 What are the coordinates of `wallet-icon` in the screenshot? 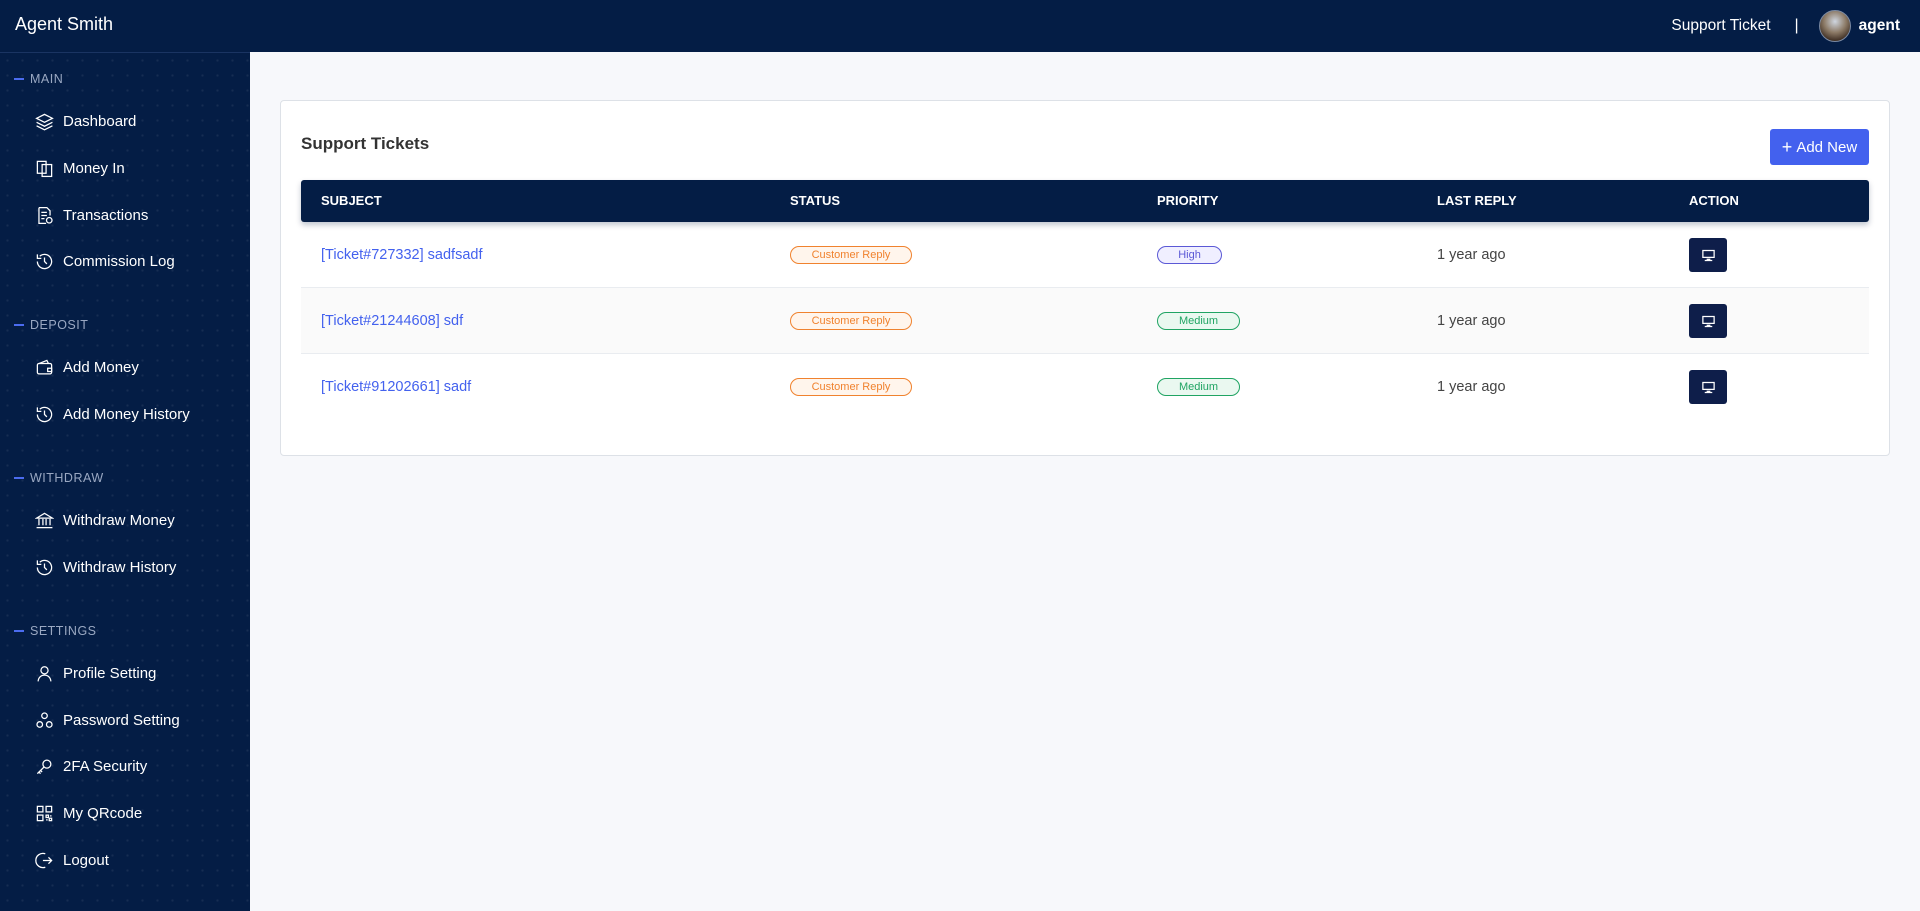 It's located at (44, 367).